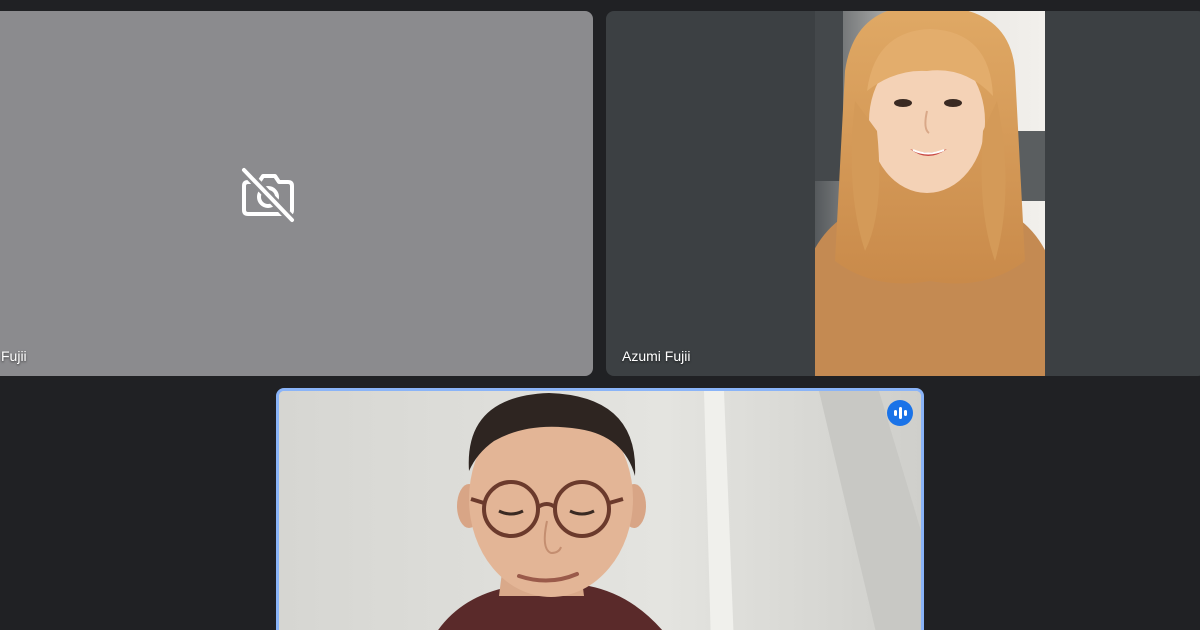 This screenshot has height=630, width=1200. Describe the element at coordinates (13, 356) in the screenshot. I see `participant-name: i Fujii` at that location.